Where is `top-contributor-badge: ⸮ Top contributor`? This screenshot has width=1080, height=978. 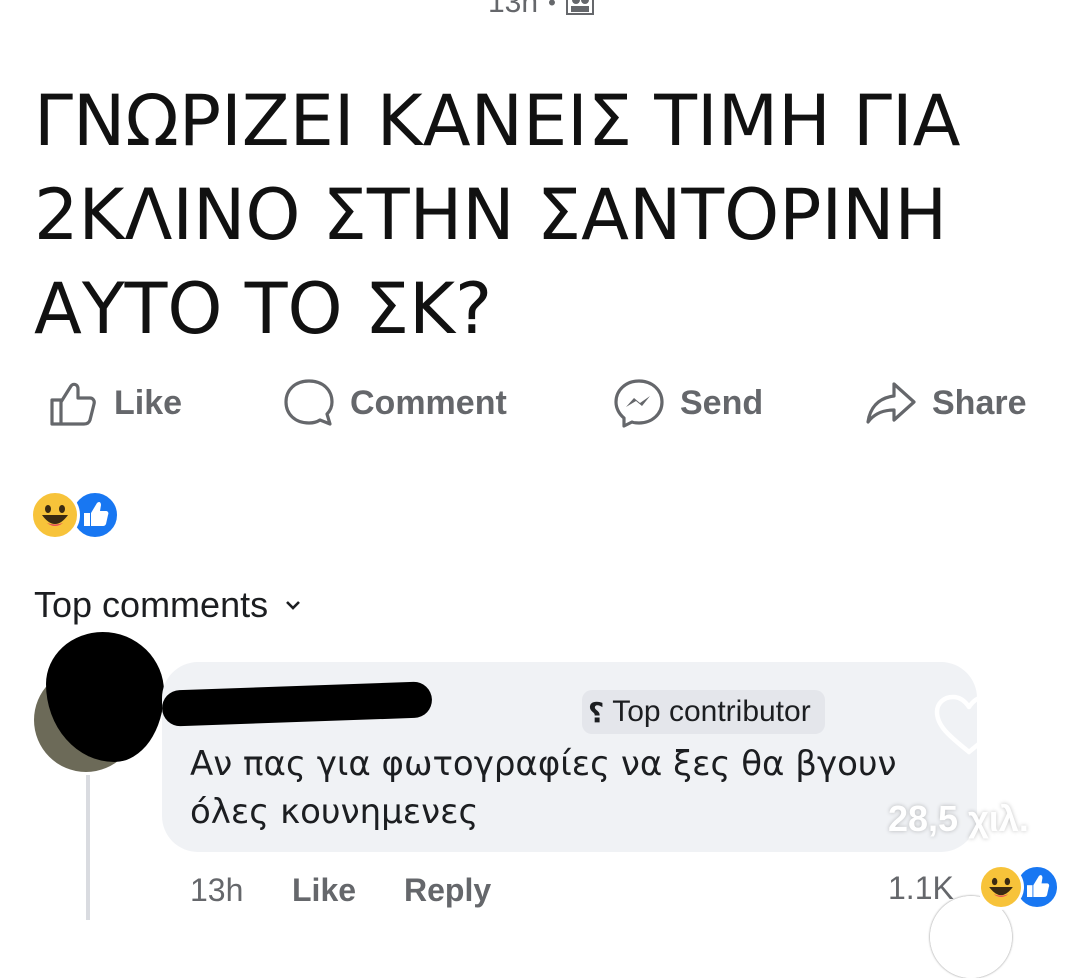 top-contributor-badge: ⸮ Top contributor is located at coordinates (703, 712).